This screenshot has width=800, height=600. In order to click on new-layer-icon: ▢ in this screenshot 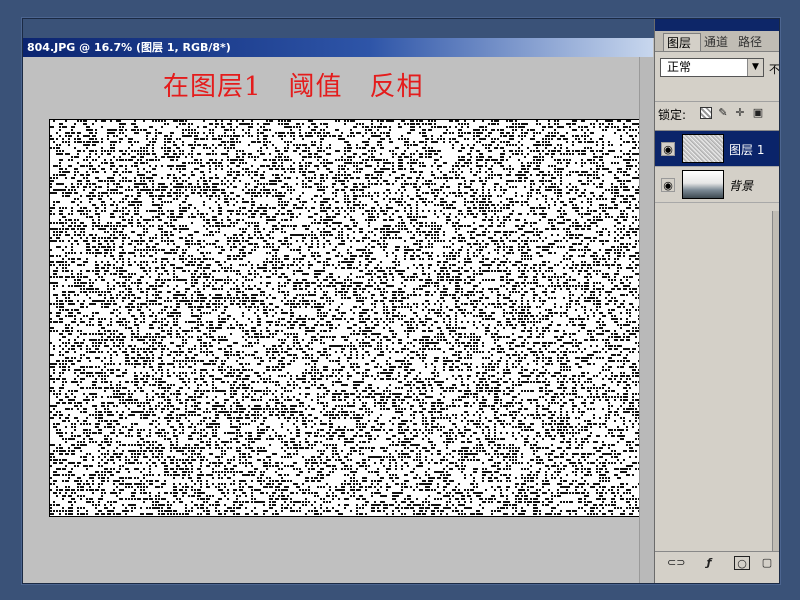, I will do `click(767, 563)`.